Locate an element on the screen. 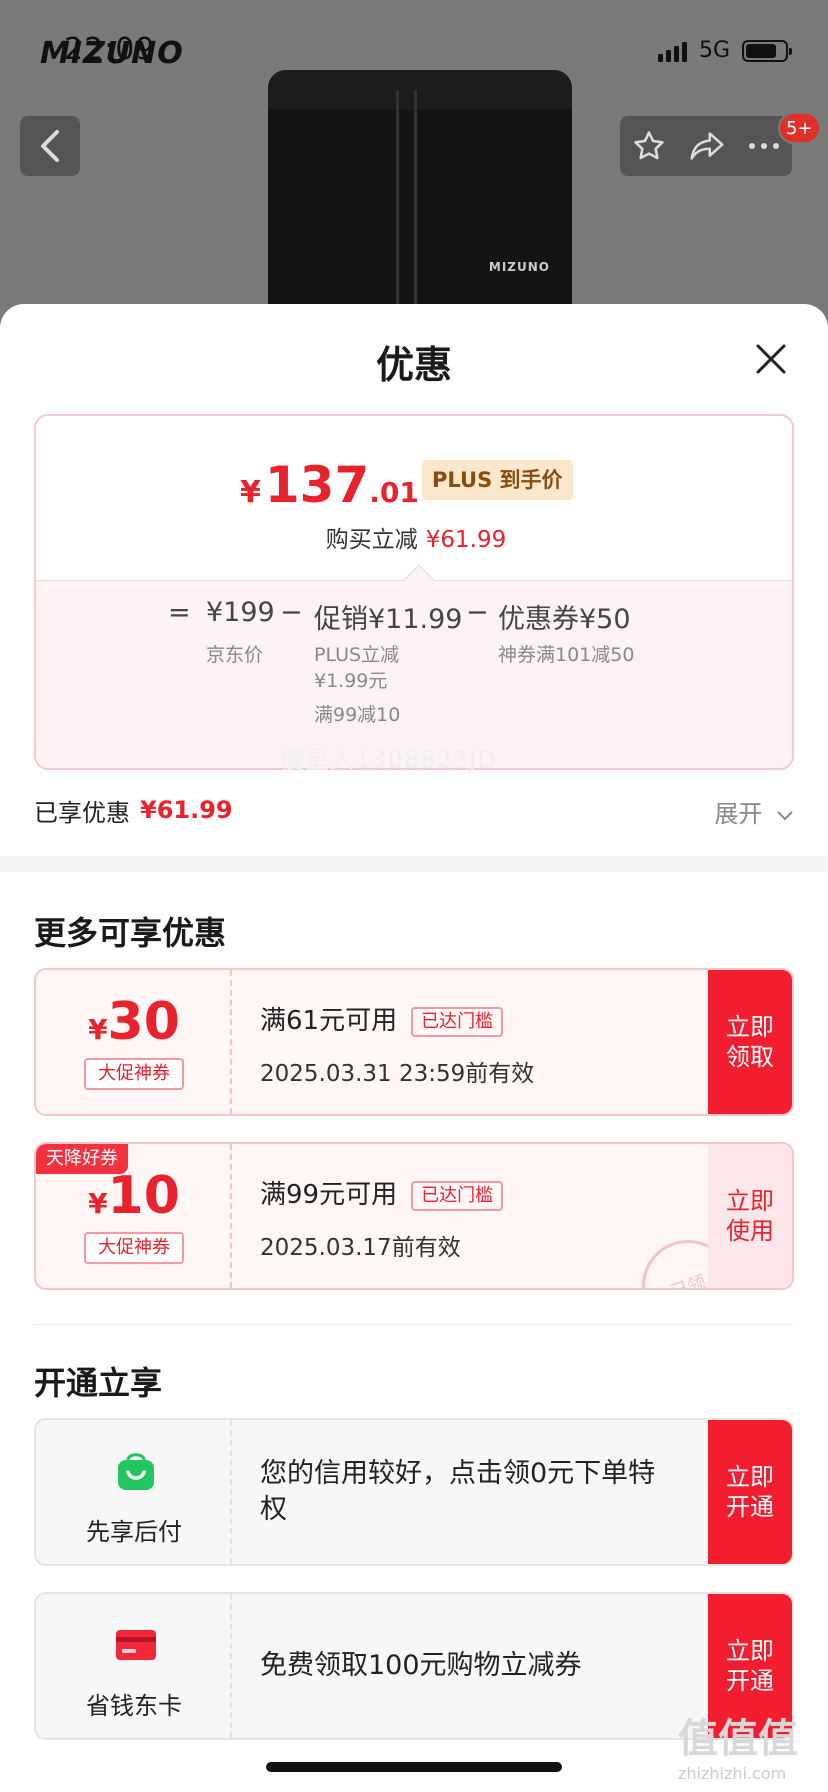  feature-label: 先享后付 is located at coordinates (134, 1532).